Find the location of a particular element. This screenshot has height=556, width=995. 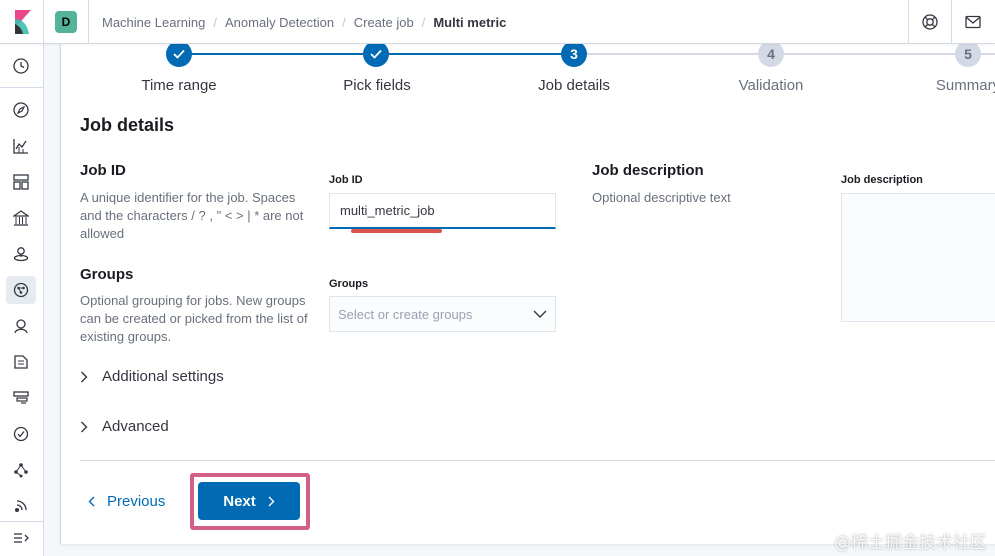

advanced-label: Advanced is located at coordinates (135, 426).